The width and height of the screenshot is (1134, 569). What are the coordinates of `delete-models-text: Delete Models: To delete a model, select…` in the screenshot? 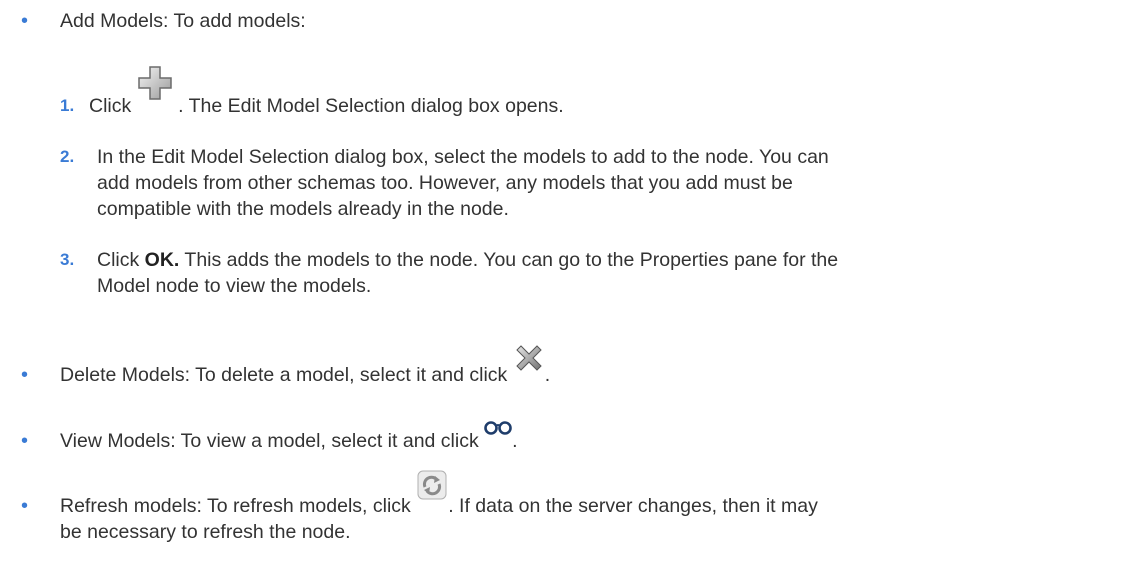 It's located at (305, 366).